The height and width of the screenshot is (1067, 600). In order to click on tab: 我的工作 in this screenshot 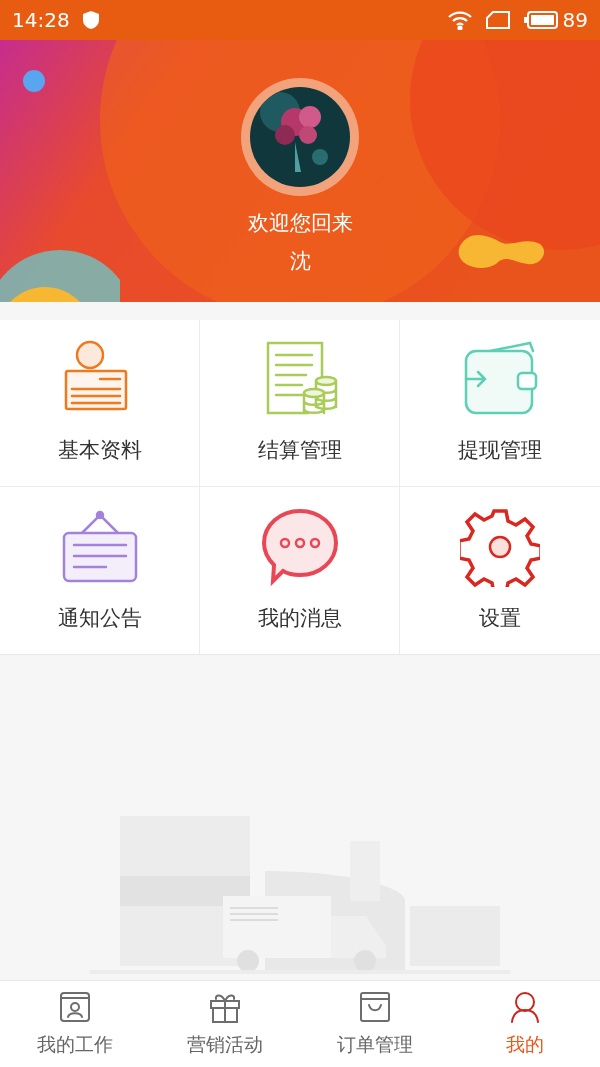, I will do `click(75, 1024)`.